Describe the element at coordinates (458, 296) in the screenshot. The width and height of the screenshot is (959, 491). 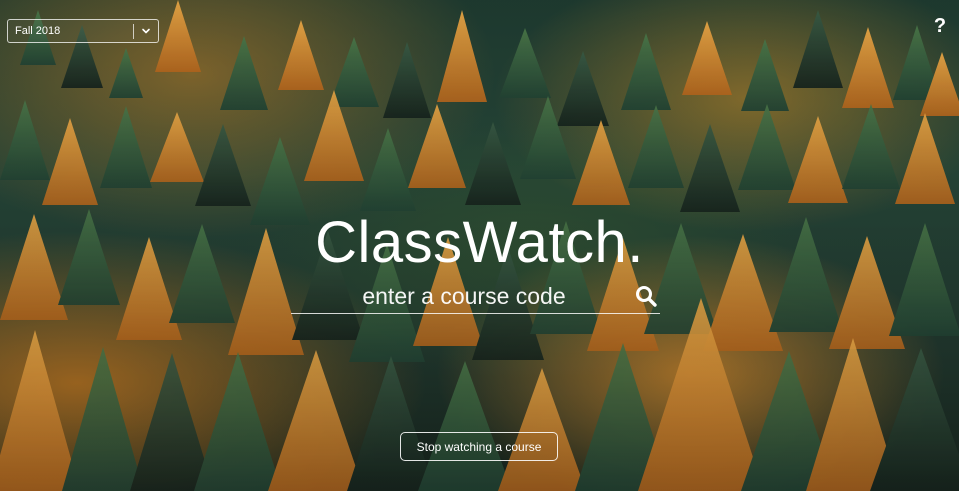
I see `course-code-input` at that location.